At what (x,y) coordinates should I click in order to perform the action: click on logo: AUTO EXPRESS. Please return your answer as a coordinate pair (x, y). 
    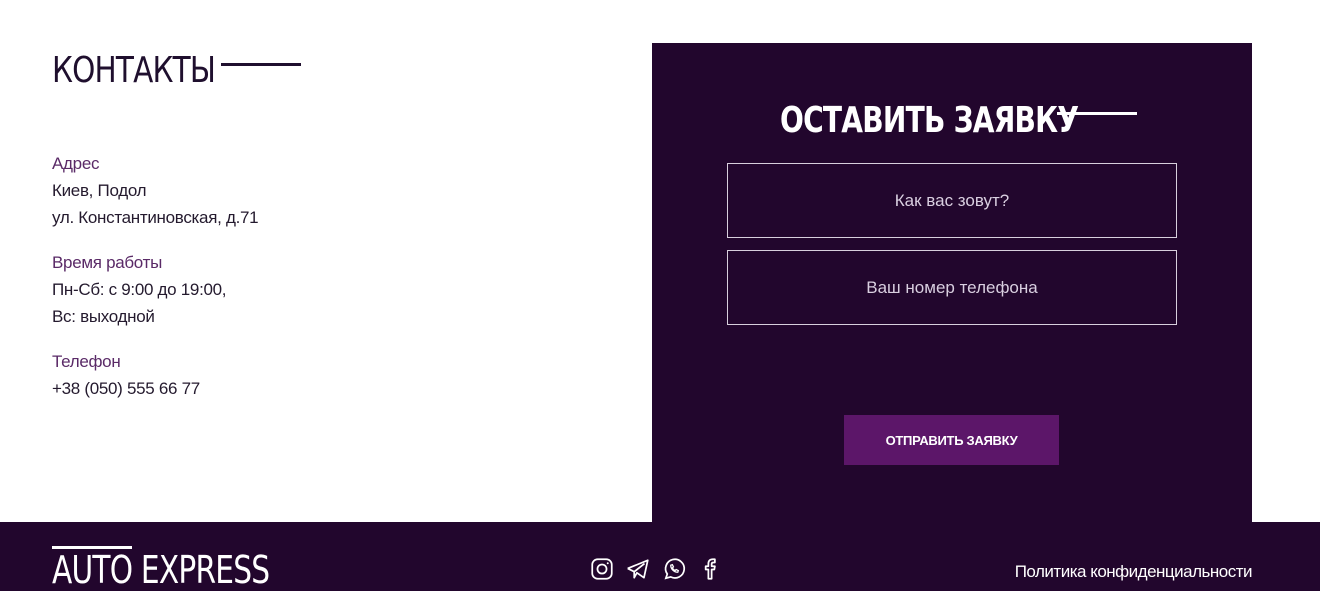
    Looking at the image, I should click on (161, 569).